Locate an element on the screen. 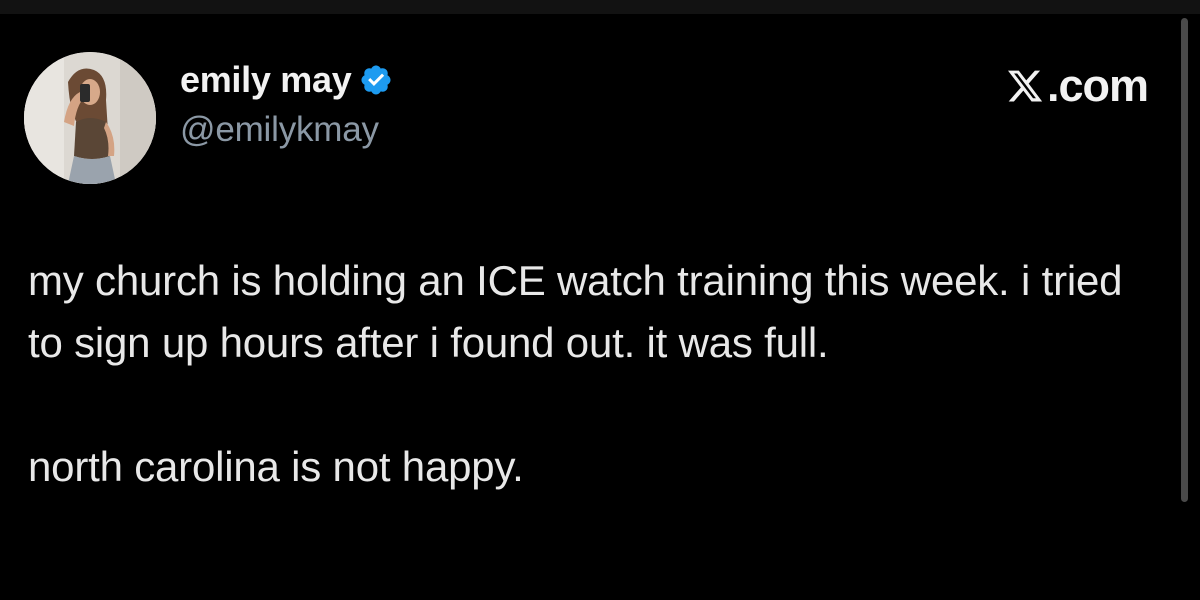 The image size is (1200, 600). brand-domain-text: .com is located at coordinates (1097, 85).